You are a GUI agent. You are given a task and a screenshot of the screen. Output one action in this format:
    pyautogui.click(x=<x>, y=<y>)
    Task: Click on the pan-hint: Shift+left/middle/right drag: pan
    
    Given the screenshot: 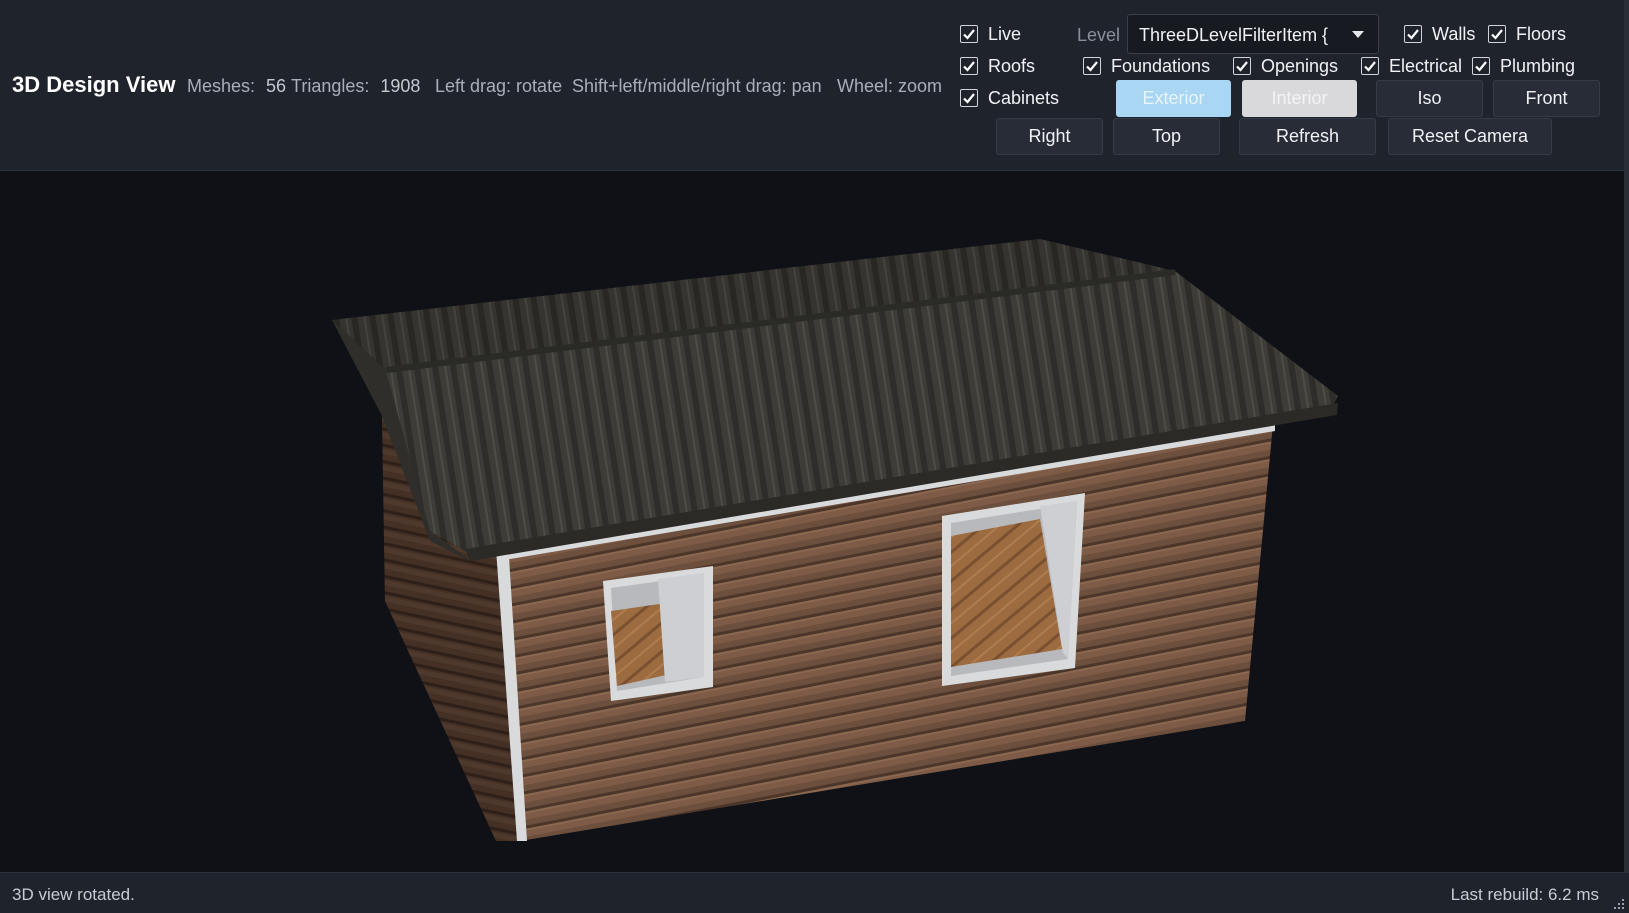 What is the action you would take?
    pyautogui.click(x=697, y=86)
    